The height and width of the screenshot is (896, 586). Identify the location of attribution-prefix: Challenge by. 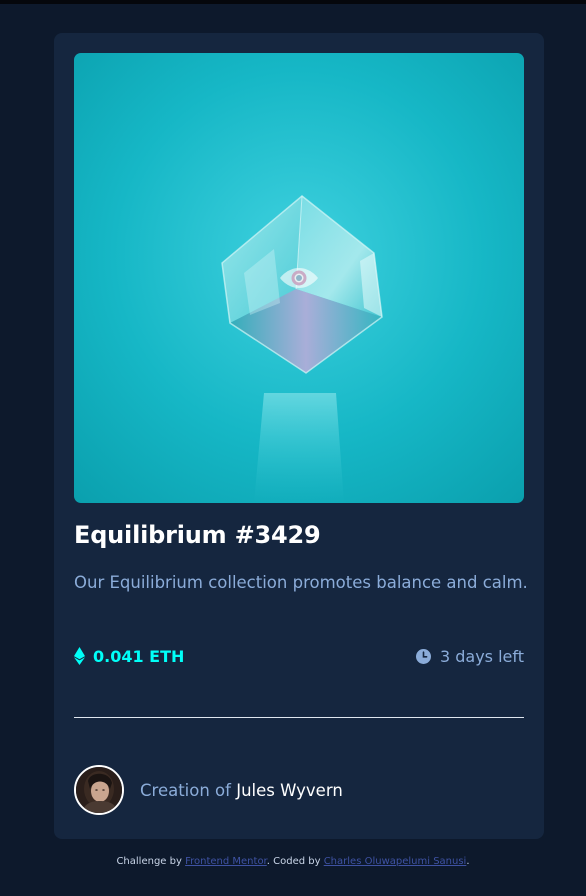
(149, 861).